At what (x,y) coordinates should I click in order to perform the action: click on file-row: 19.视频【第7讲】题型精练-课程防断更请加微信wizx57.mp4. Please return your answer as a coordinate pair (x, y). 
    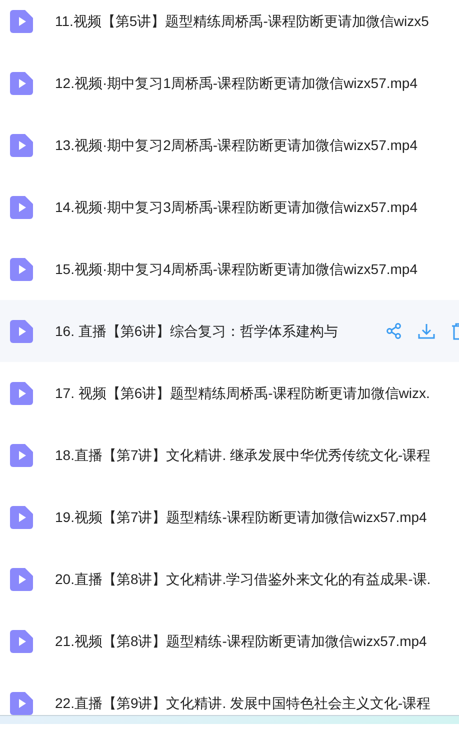
    Looking at the image, I should click on (229, 517).